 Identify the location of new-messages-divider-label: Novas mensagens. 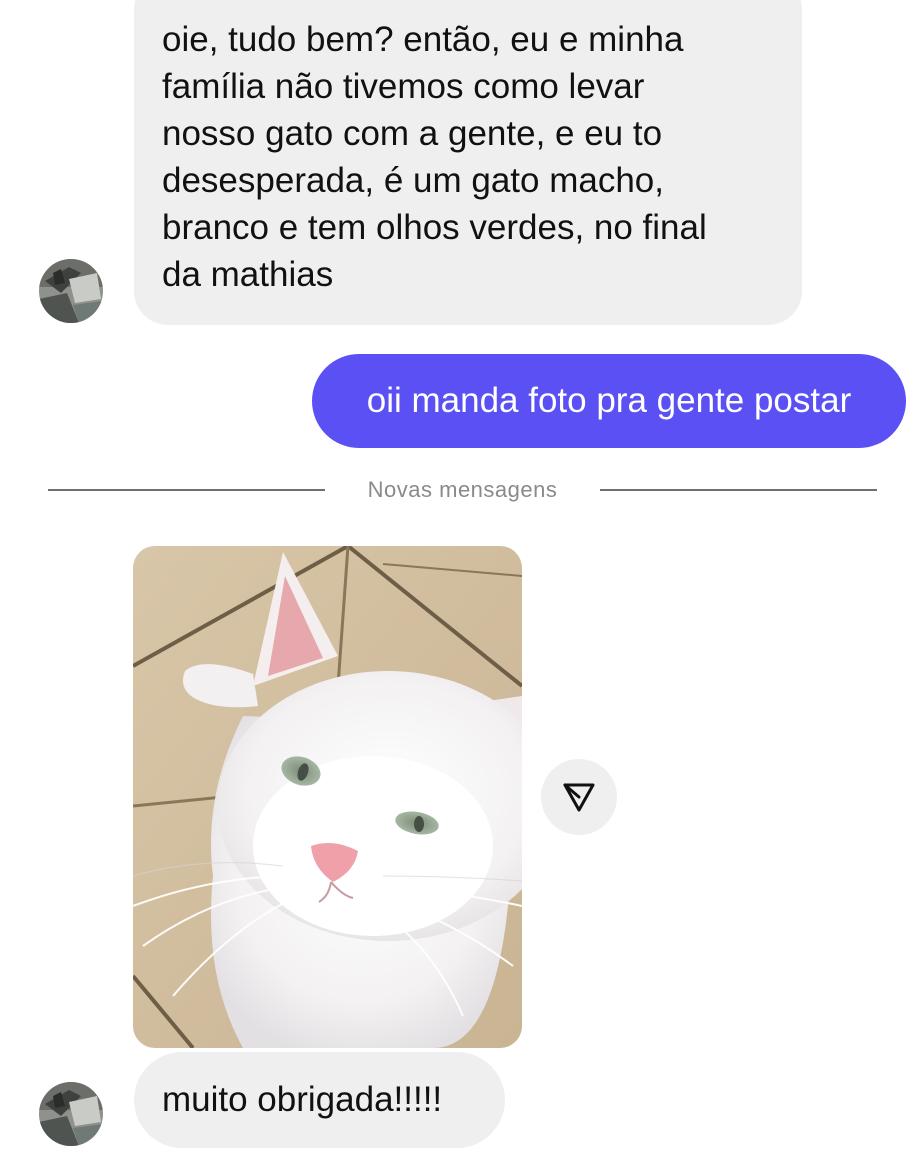
(462, 489).